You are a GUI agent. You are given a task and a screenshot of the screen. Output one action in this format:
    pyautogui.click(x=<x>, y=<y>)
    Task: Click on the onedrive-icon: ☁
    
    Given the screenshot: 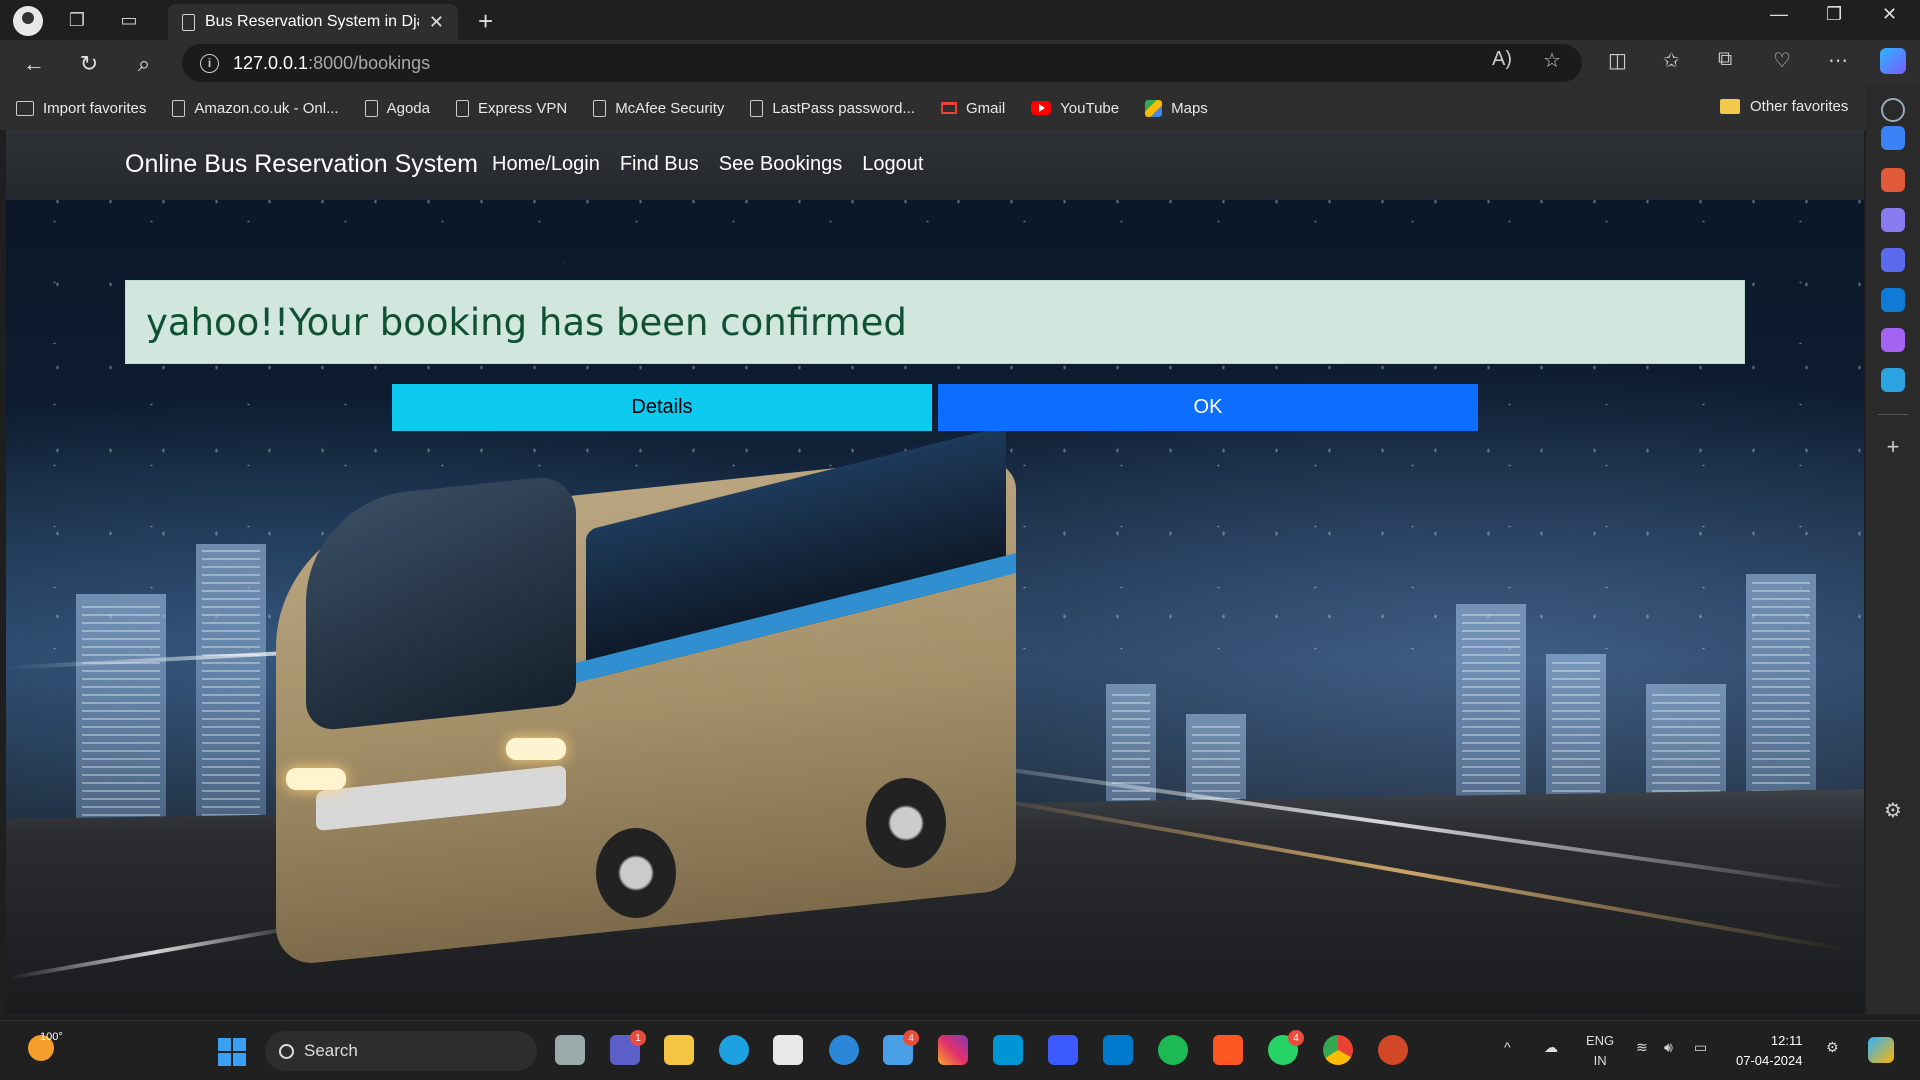 What is the action you would take?
    pyautogui.click(x=1551, y=1047)
    